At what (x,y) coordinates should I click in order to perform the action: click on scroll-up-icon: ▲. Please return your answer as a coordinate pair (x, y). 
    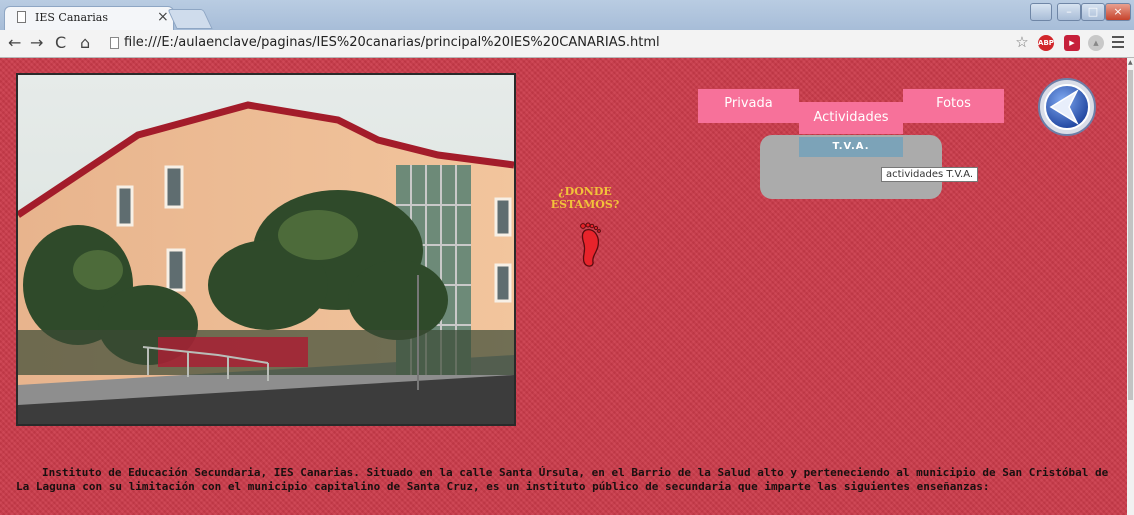
    Looking at the image, I should click on (1130, 62).